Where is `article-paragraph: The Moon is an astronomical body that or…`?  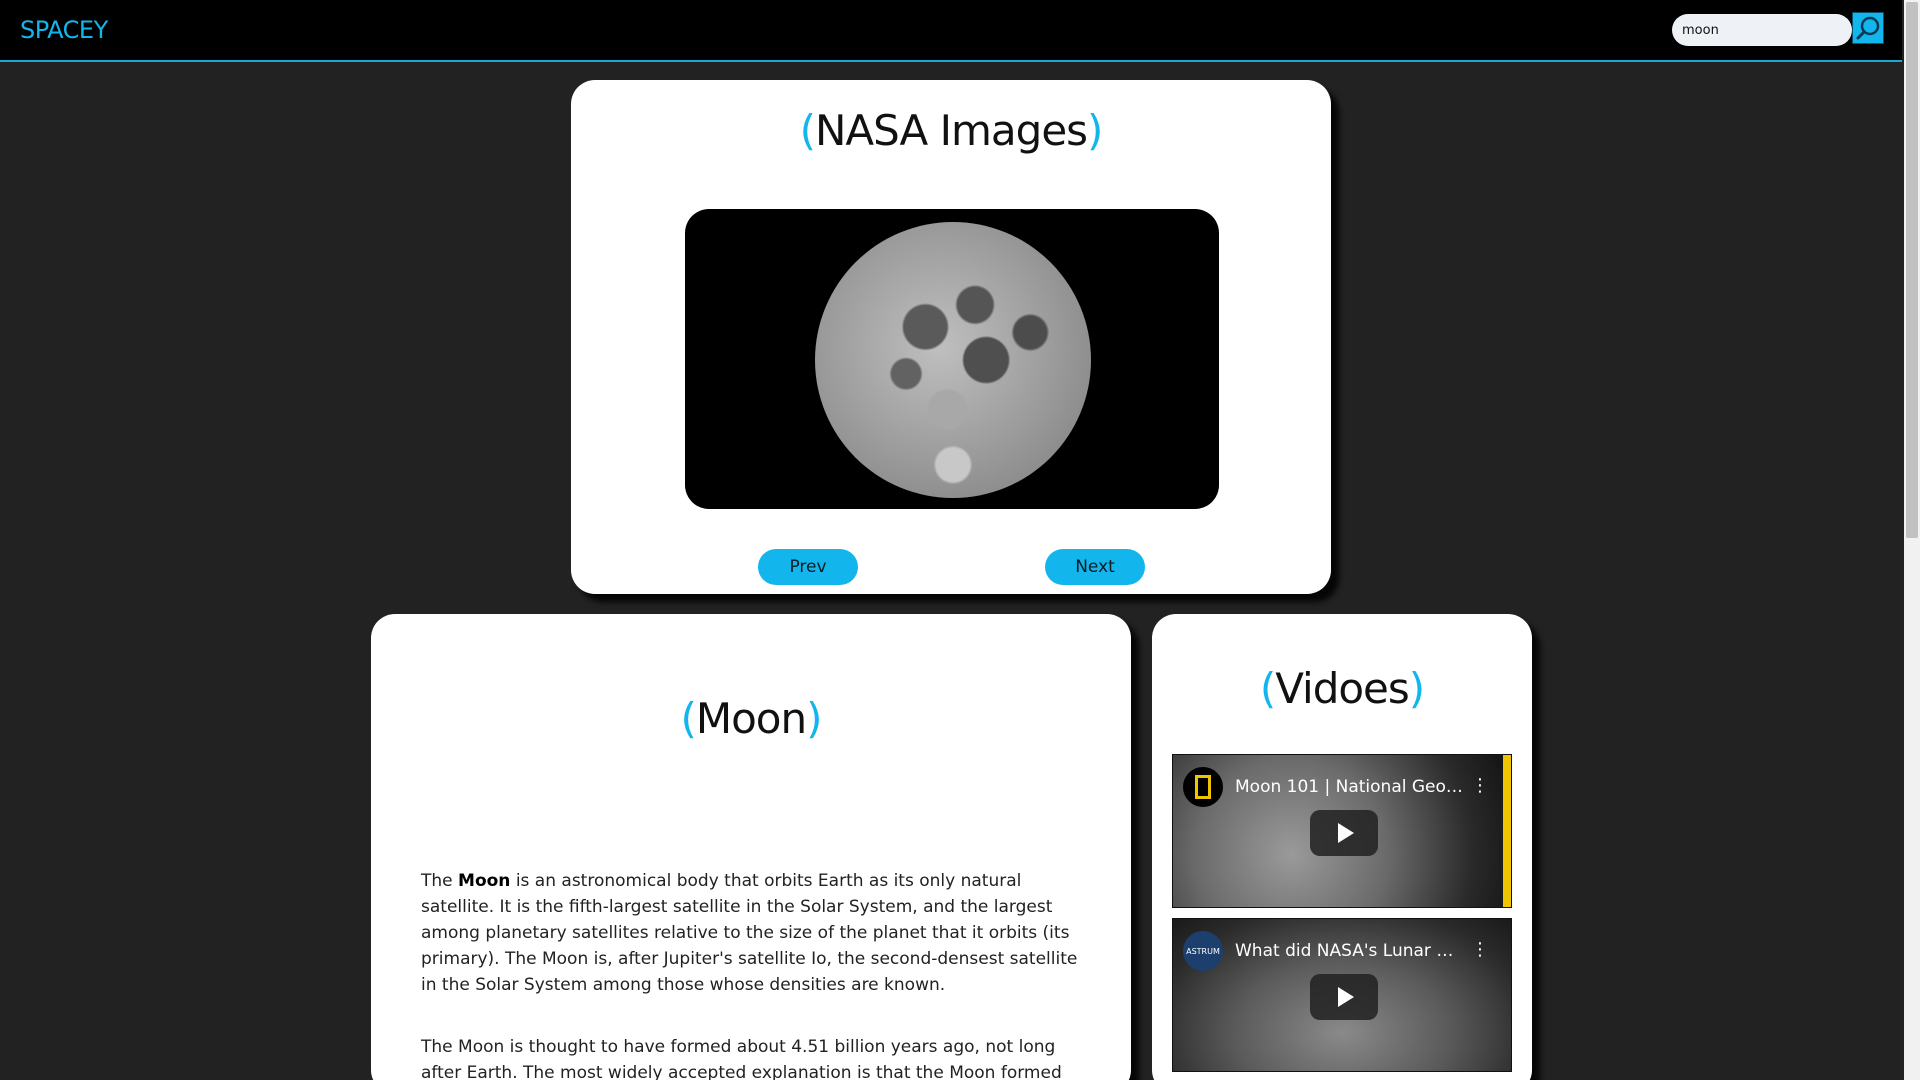 article-paragraph: The Moon is an astronomical body that or… is located at coordinates (756, 933).